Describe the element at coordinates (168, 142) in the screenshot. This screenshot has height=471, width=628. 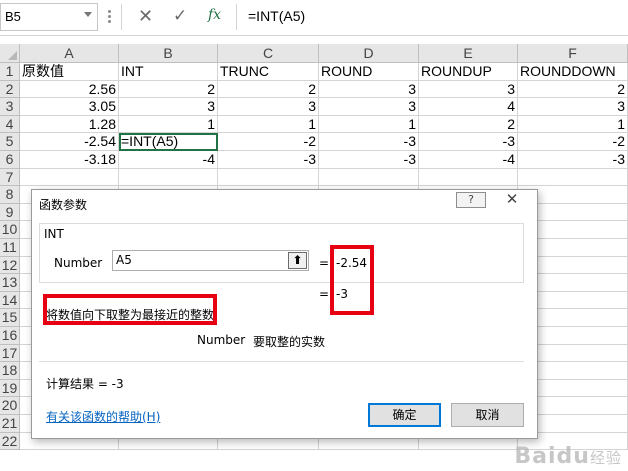
I see `cell-b5: =INT(A5)` at that location.